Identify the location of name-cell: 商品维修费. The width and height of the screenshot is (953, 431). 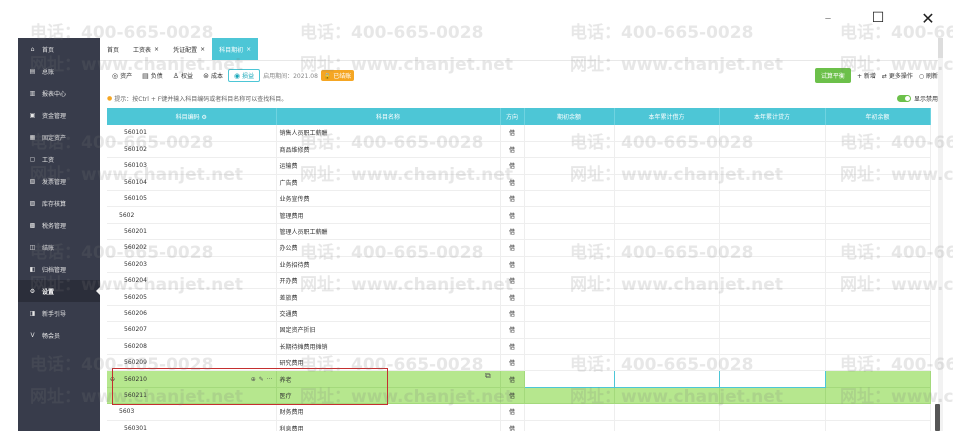
(388, 150).